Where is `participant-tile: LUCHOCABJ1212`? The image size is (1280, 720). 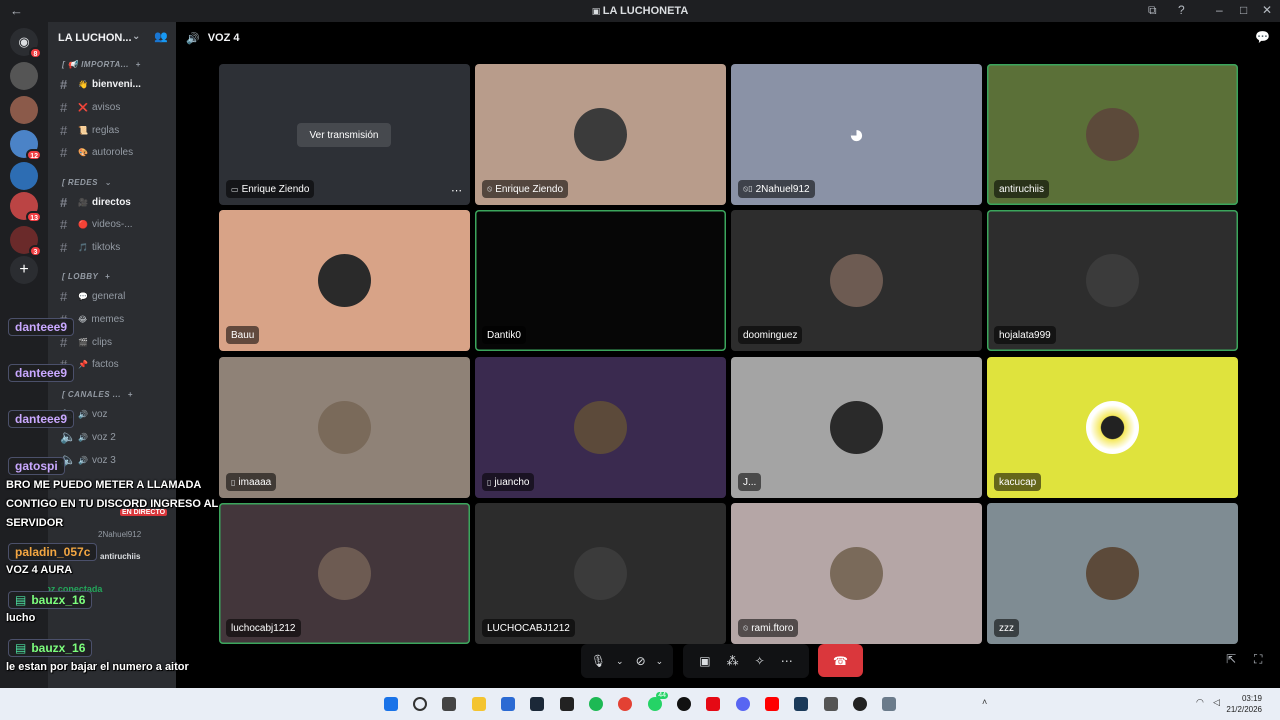
participant-tile: LUCHOCABJ1212 is located at coordinates (600, 573).